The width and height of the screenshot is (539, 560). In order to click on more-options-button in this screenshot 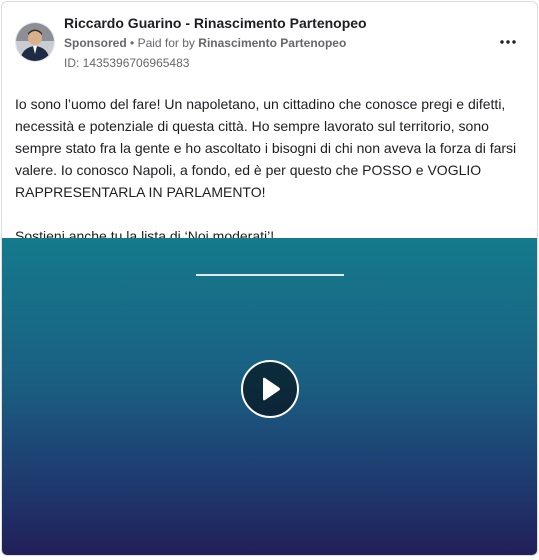, I will do `click(508, 42)`.